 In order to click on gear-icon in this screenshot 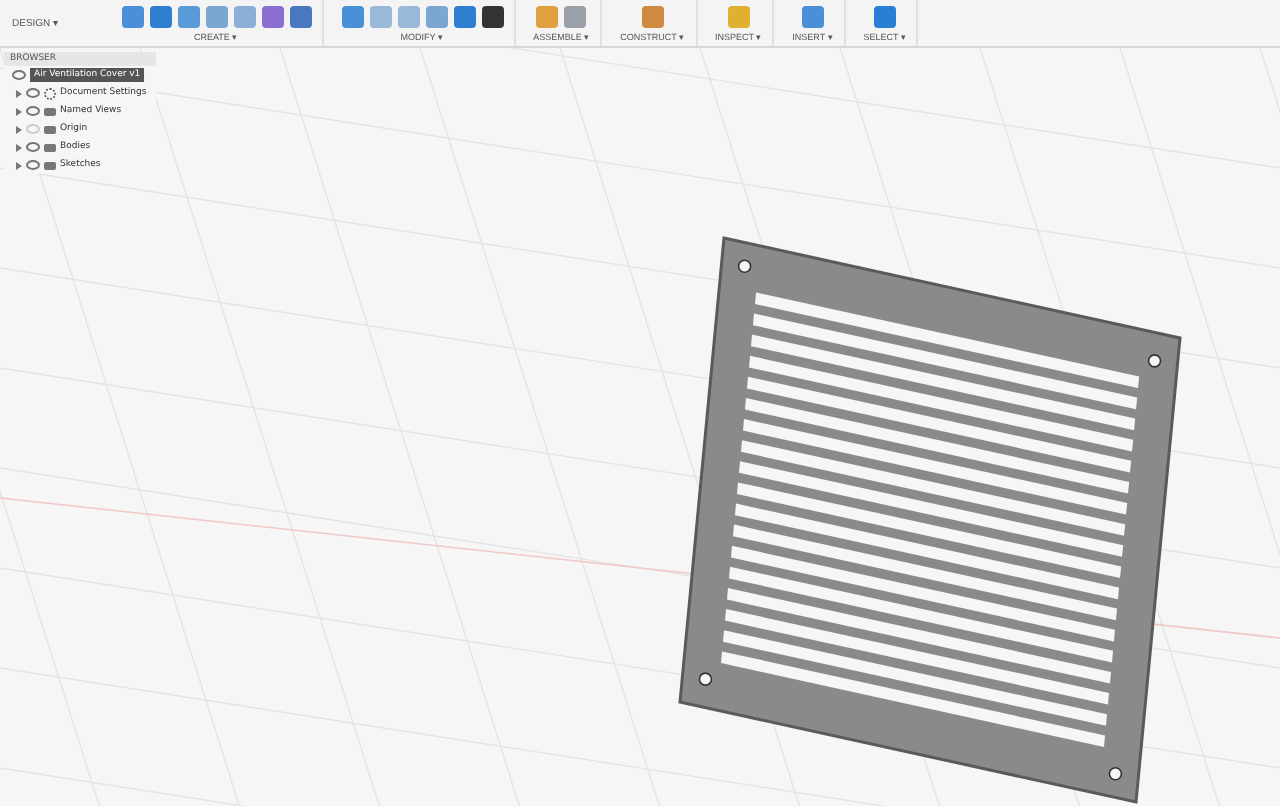, I will do `click(50, 93)`.